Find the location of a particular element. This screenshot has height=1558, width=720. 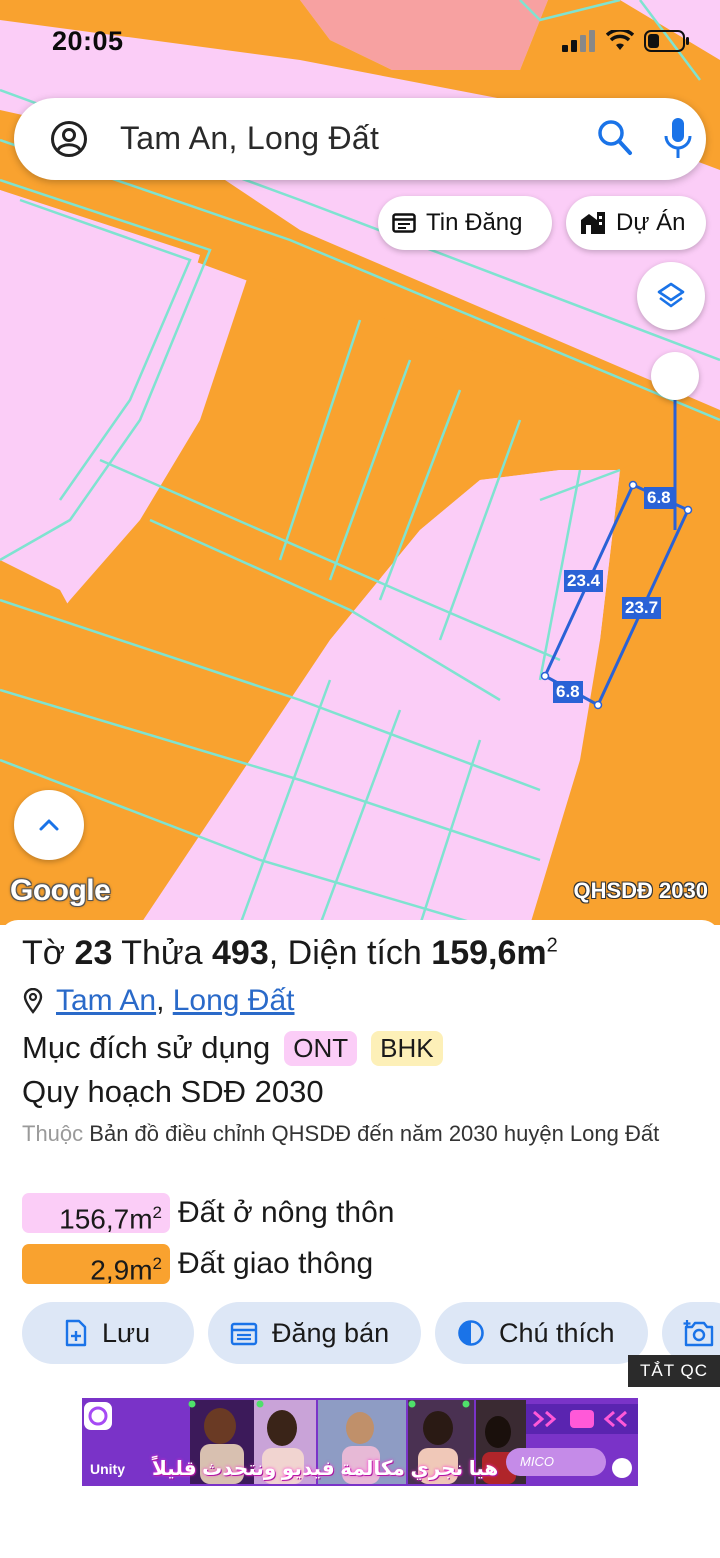

area-label-ont: Đất ở nông thôn is located at coordinates (286, 1212).